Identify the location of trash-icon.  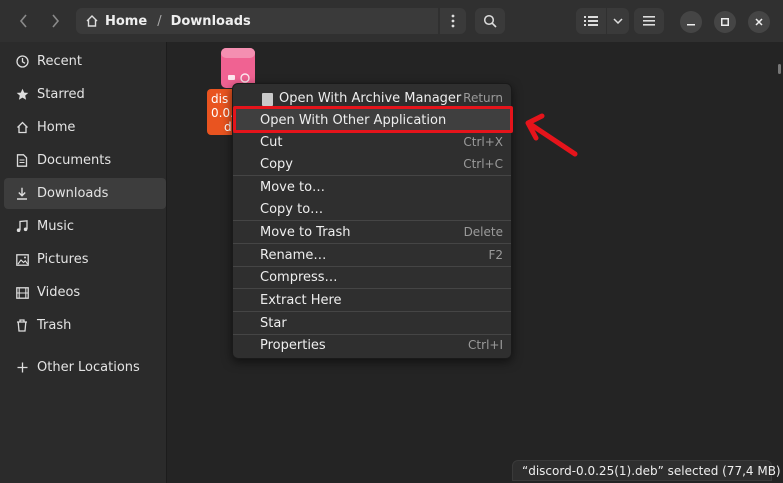
(22, 326).